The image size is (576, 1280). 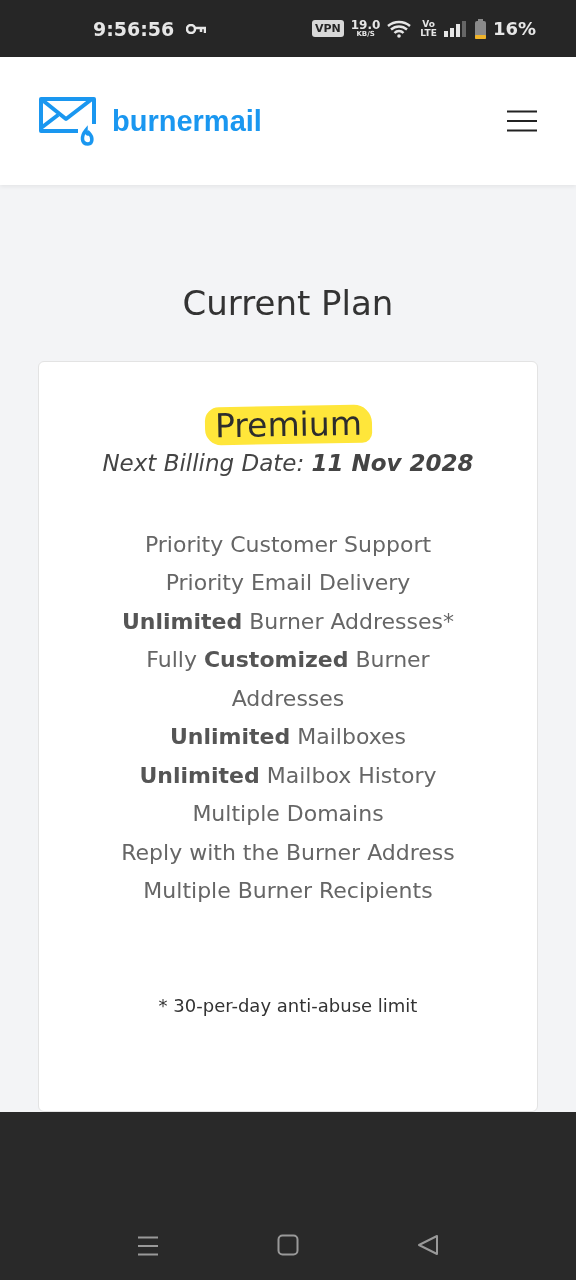 What do you see at coordinates (288, 462) in the screenshot?
I see `billing-date: Next Billing Date: 11 Nov 2028` at bounding box center [288, 462].